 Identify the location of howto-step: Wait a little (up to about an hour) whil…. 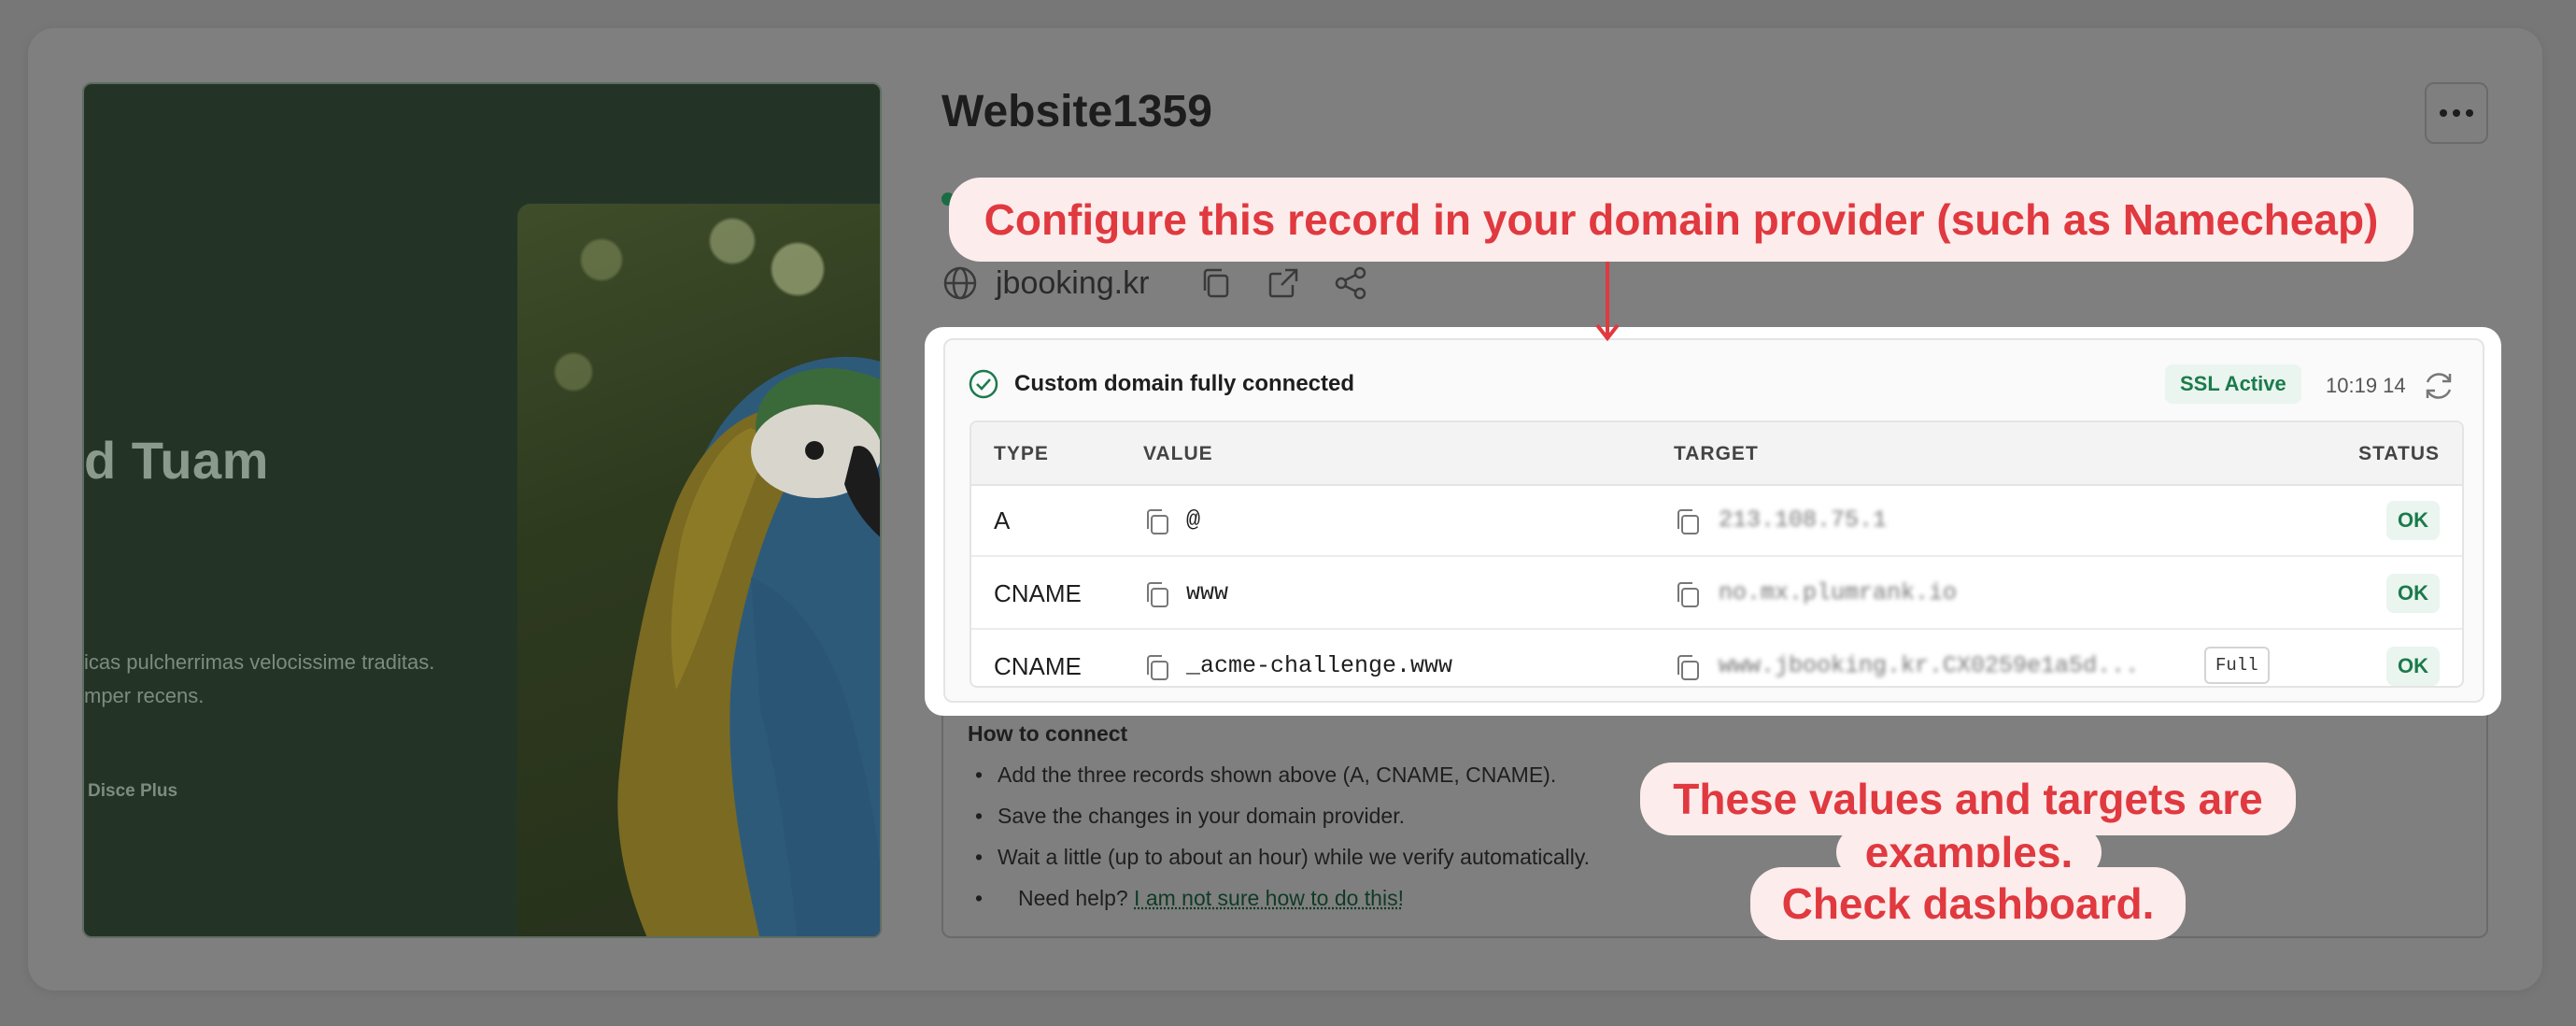
(1282, 857).